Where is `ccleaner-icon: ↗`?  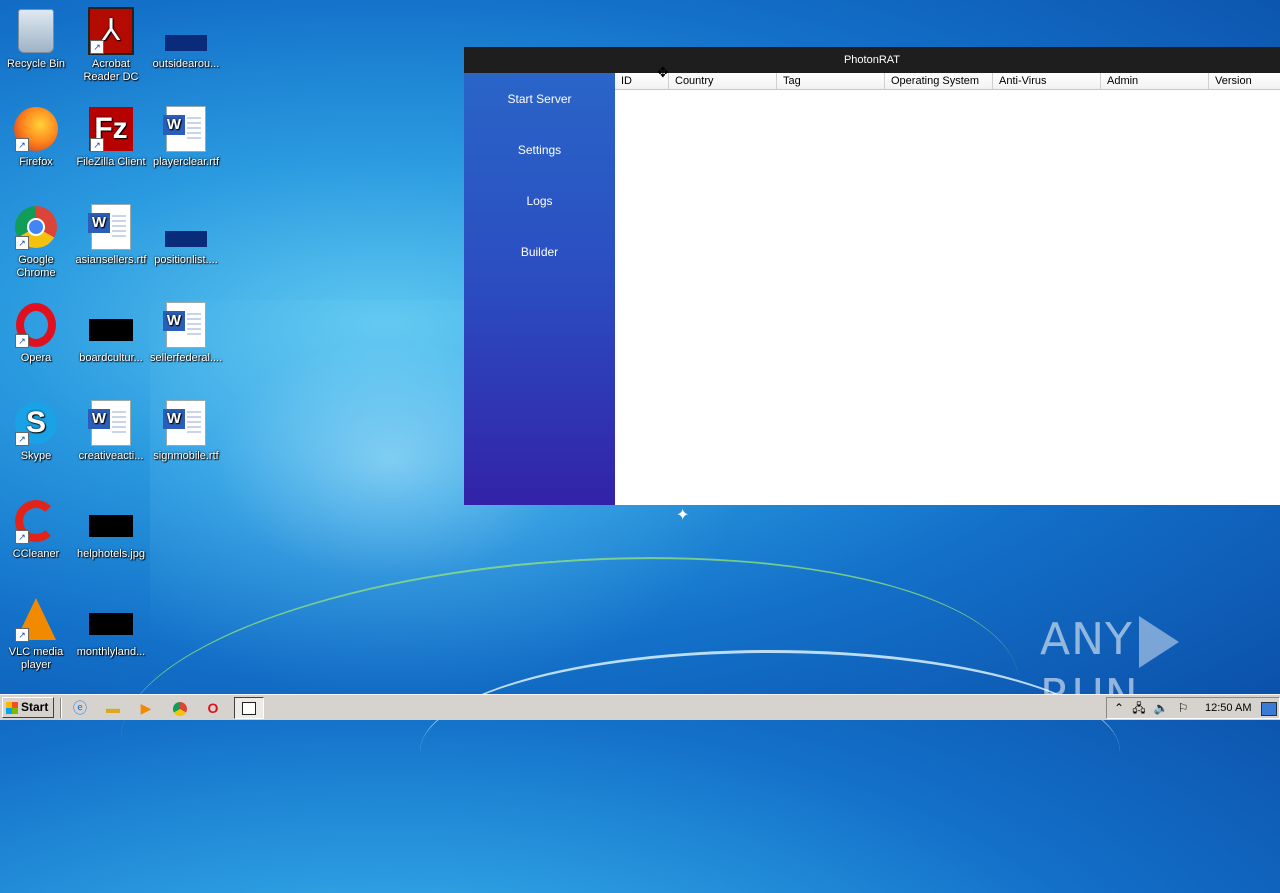 ccleaner-icon: ↗ is located at coordinates (36, 521).